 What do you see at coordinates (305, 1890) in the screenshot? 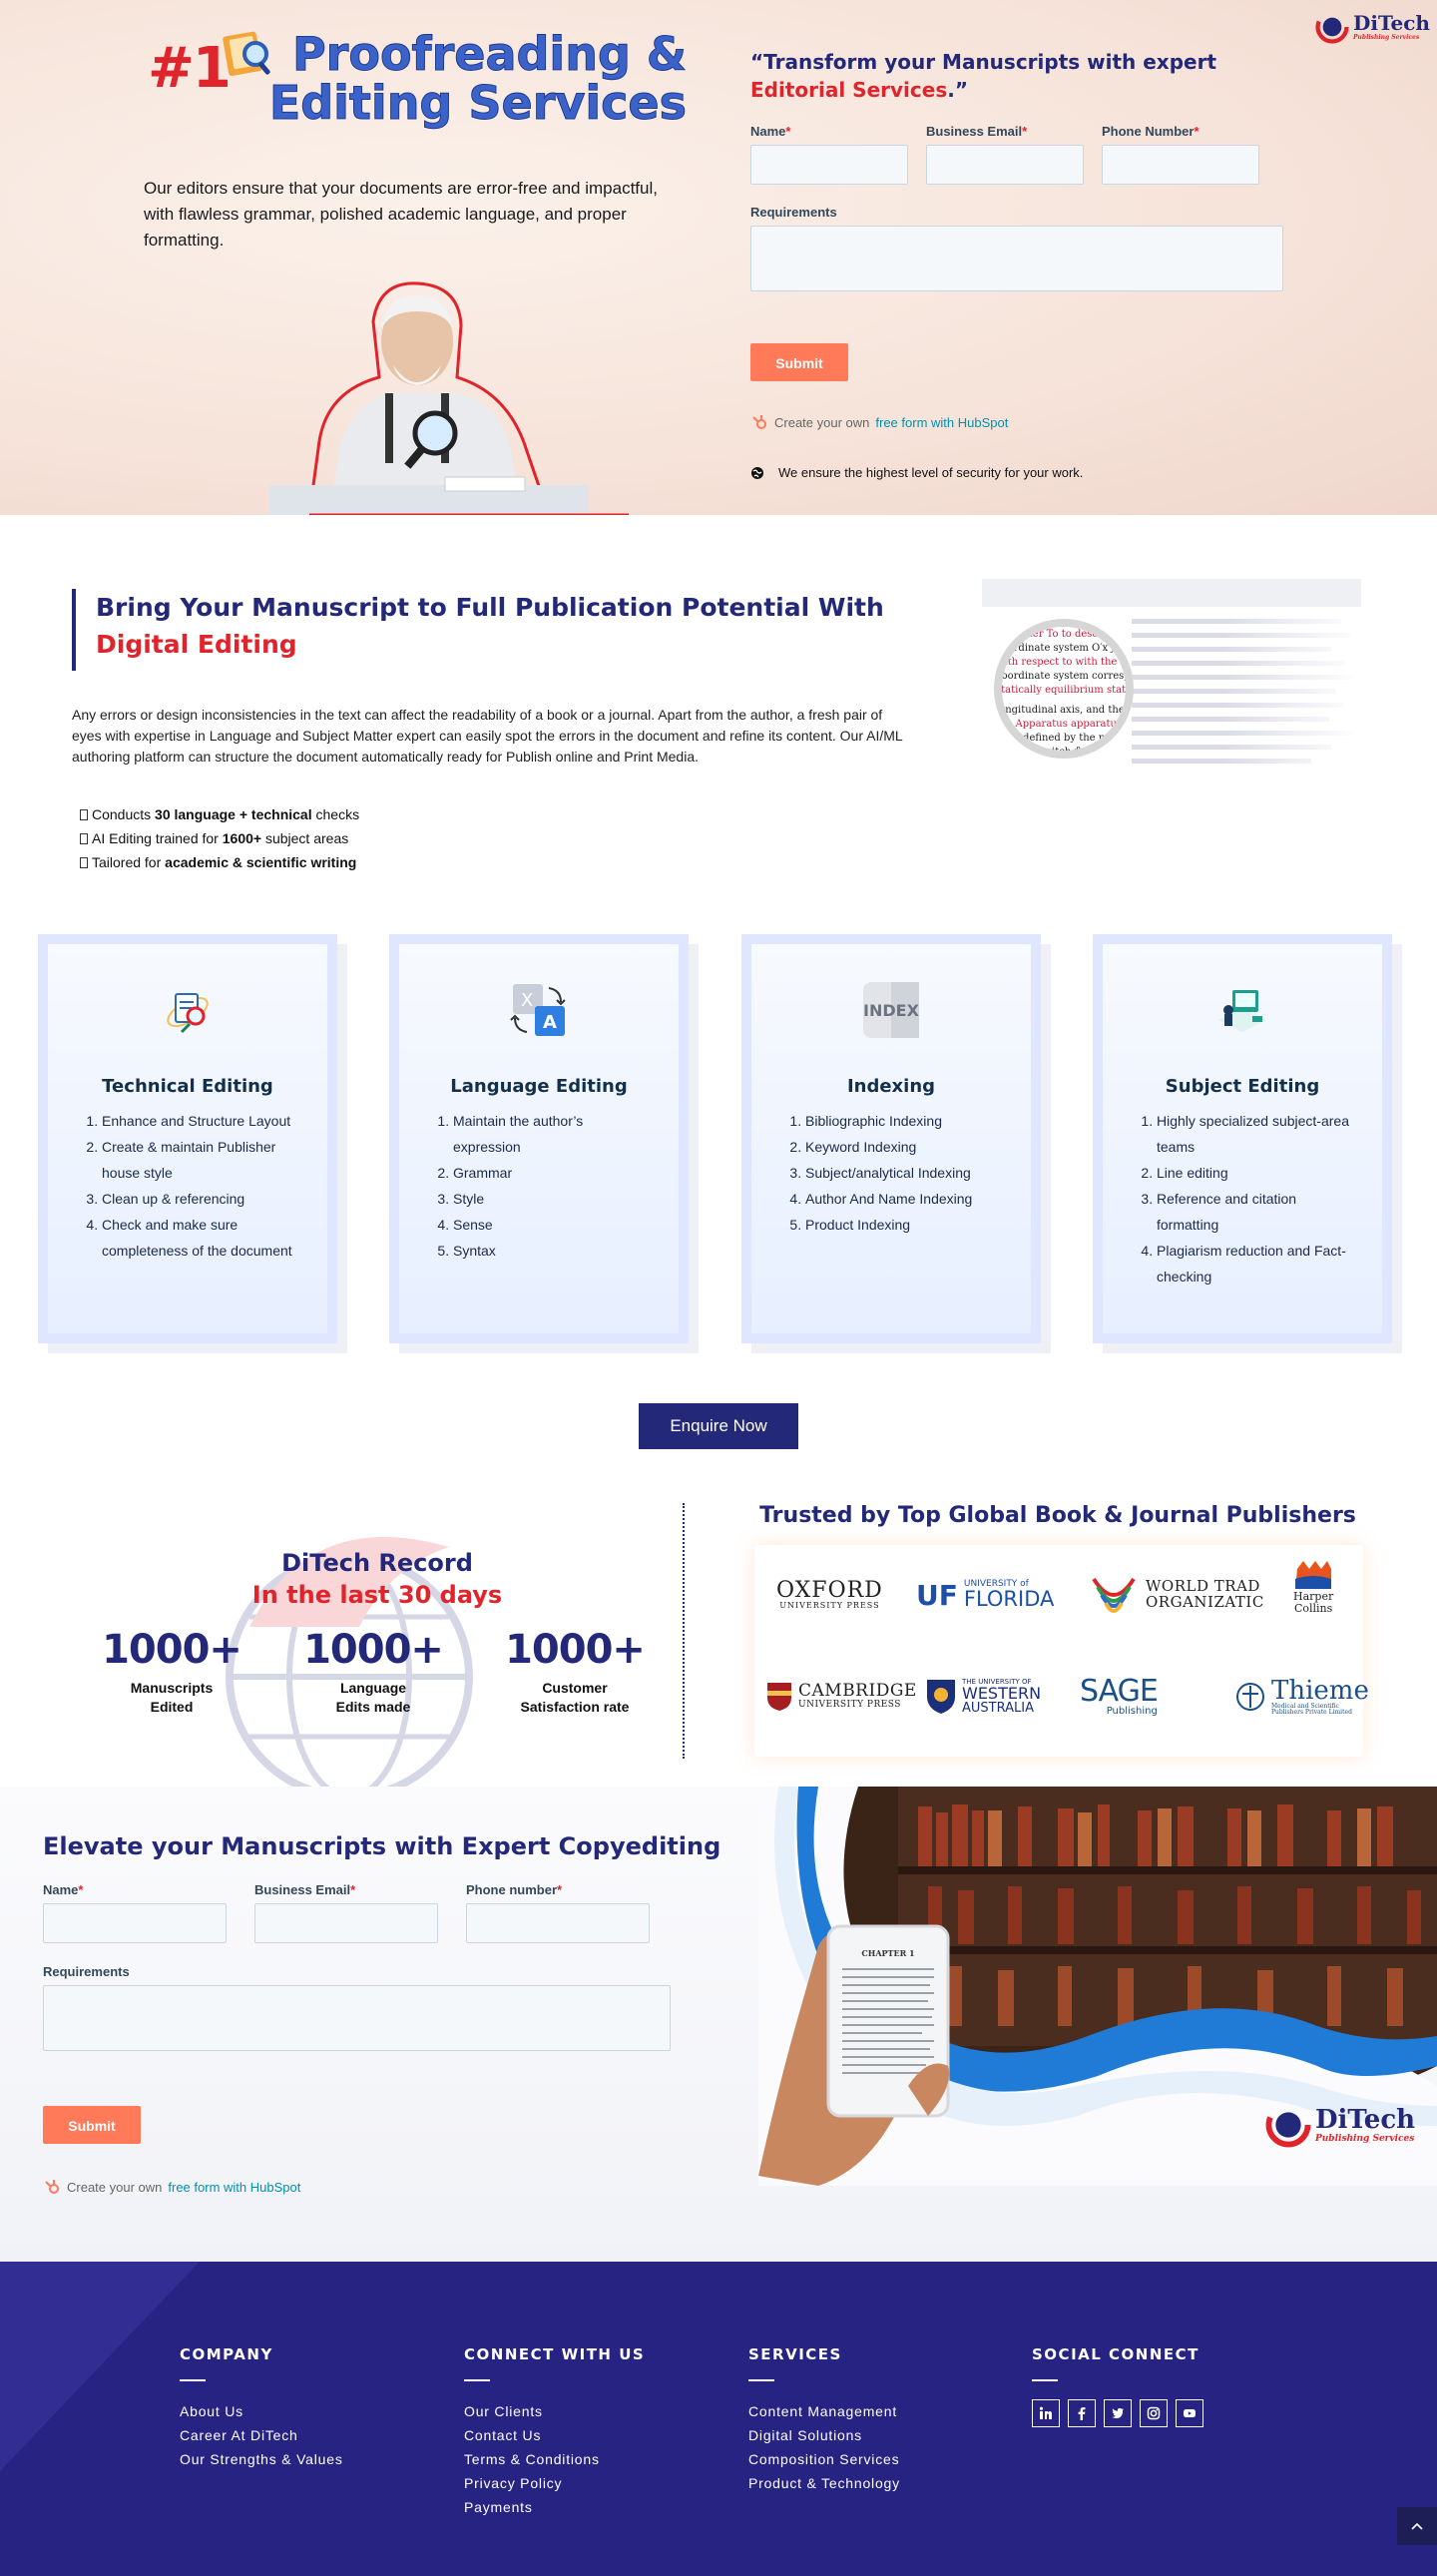
I see `email-label: Business Email*` at bounding box center [305, 1890].